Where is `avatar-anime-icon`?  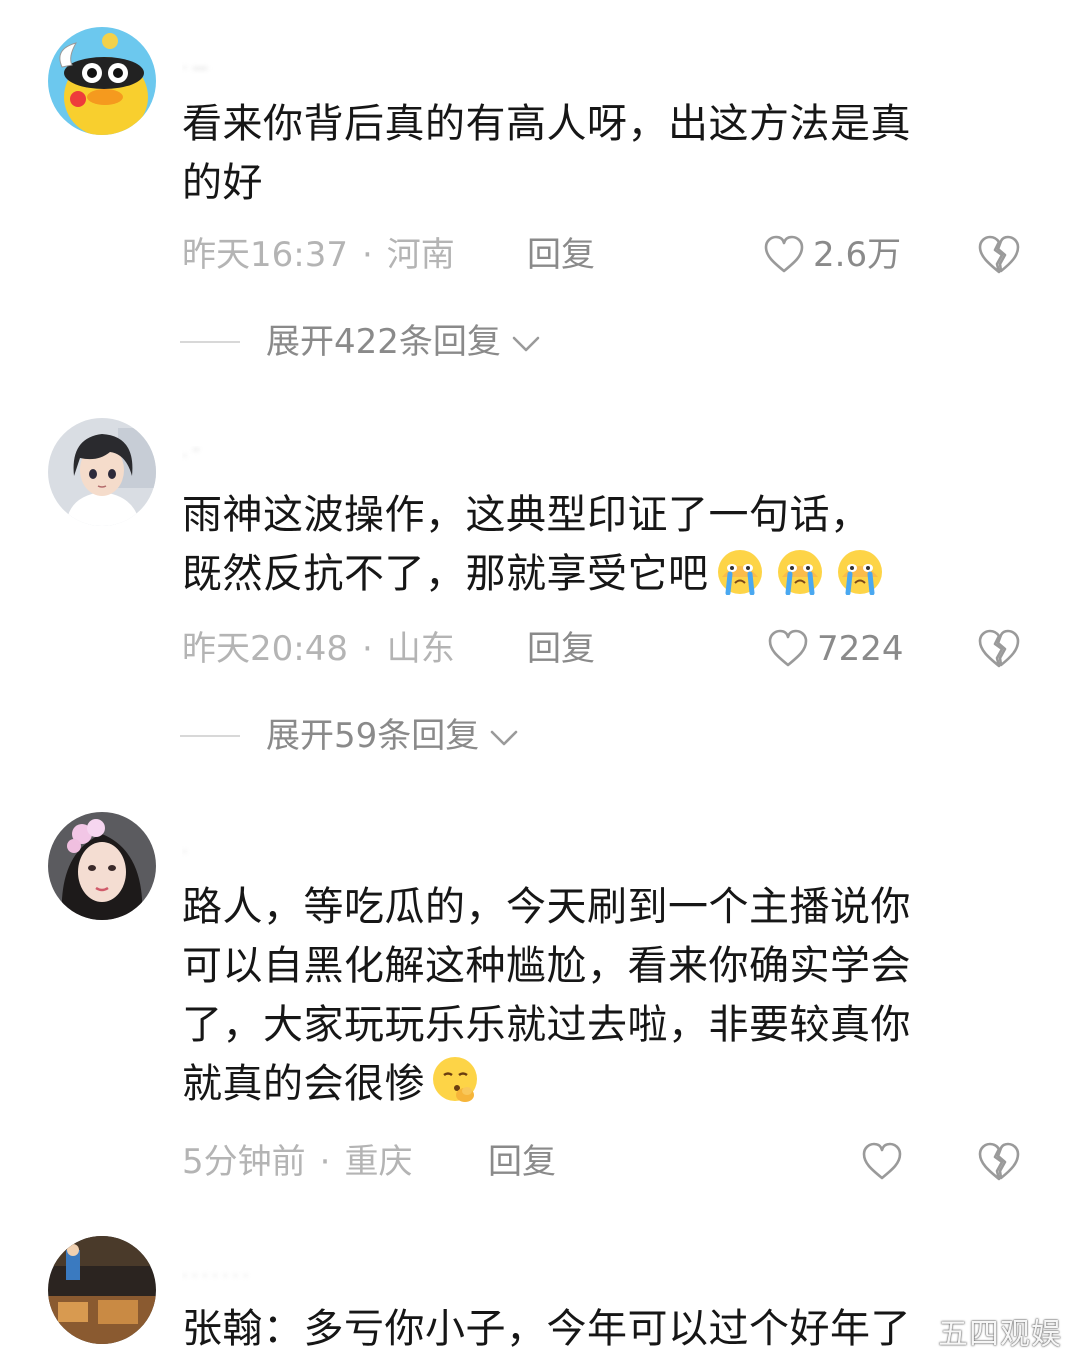
avatar-anime-icon is located at coordinates (102, 472).